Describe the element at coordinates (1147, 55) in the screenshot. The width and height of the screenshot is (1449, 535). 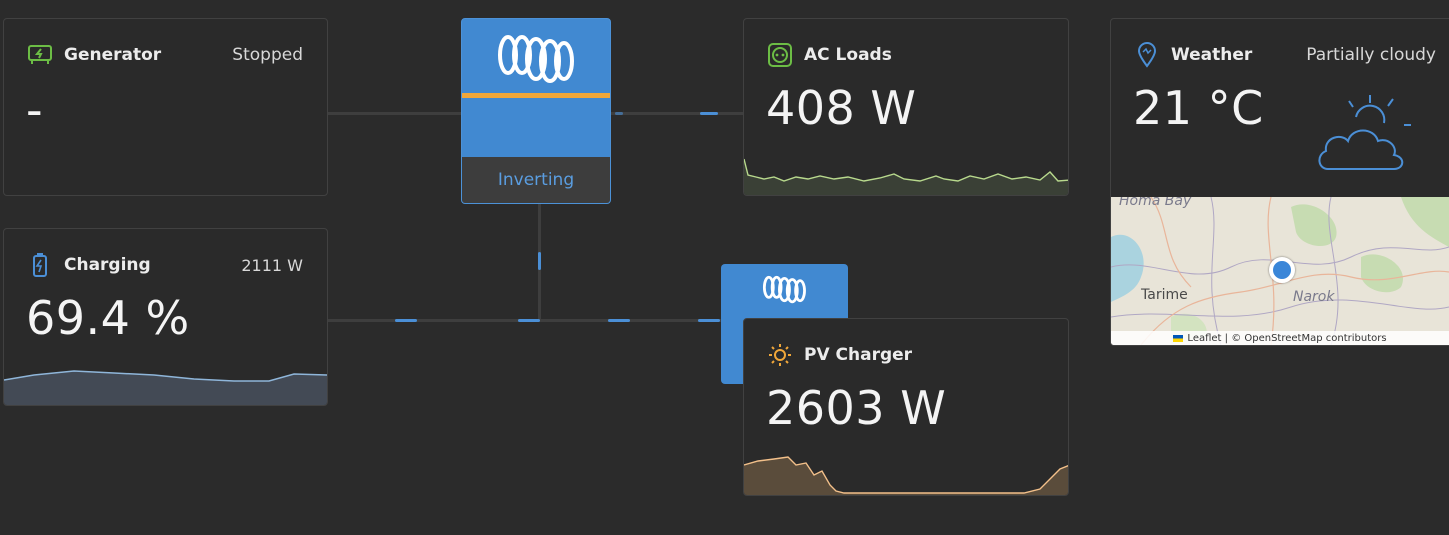
I see `location-pin-icon` at that location.